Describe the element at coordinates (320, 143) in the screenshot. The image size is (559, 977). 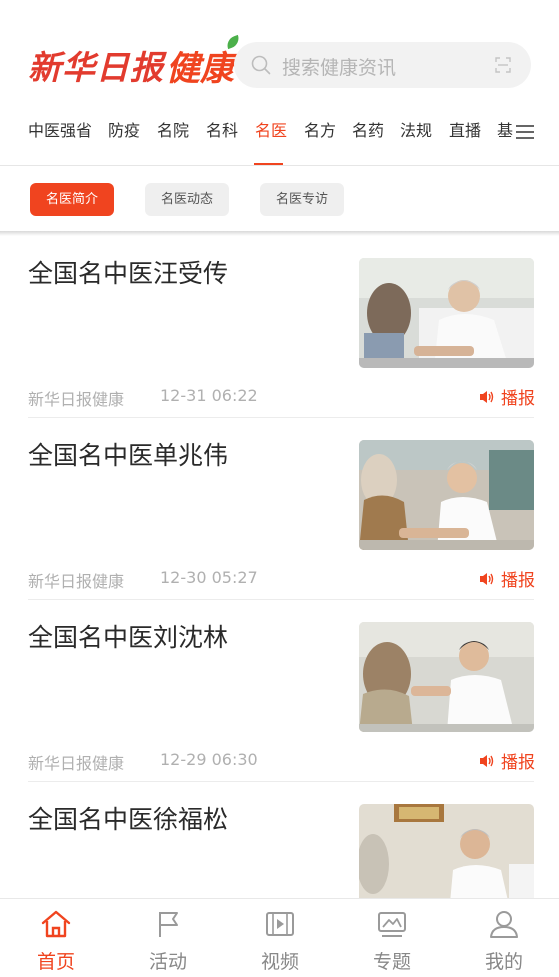
I see `tab-mingfang: 名方` at that location.